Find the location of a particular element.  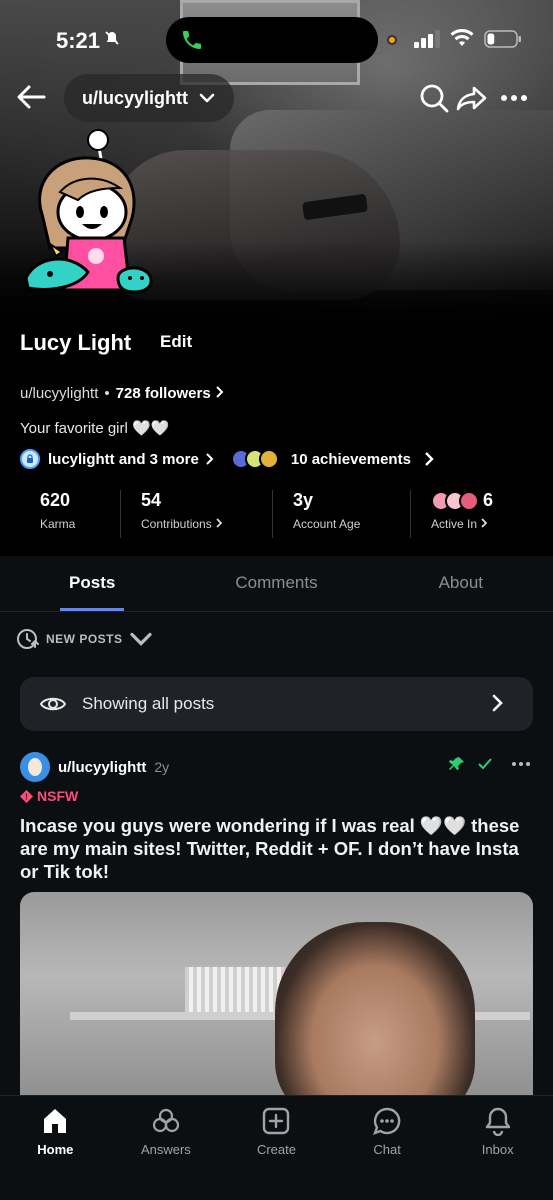

post-age: 2y is located at coordinates (162, 767).